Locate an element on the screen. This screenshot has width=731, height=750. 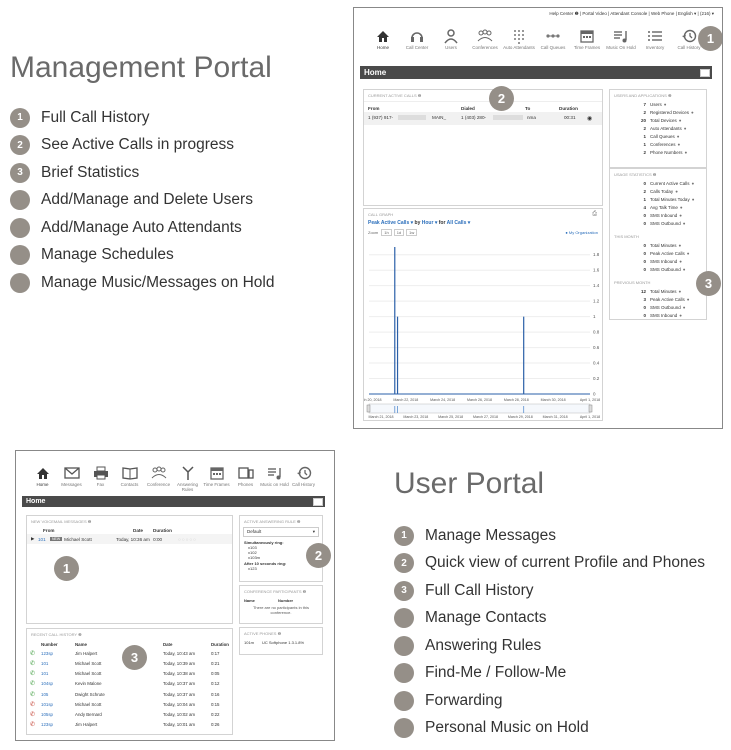
stat-value: 0 is located at coordinates (644, 261).